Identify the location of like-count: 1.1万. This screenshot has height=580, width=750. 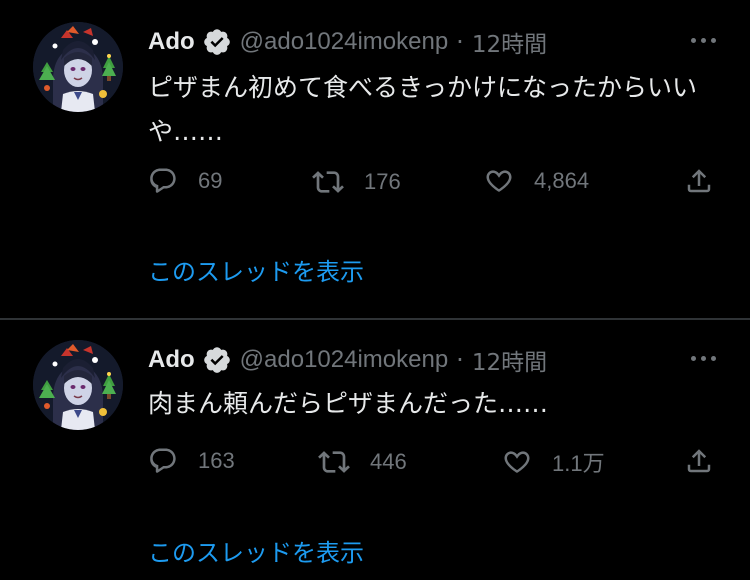
(578, 463).